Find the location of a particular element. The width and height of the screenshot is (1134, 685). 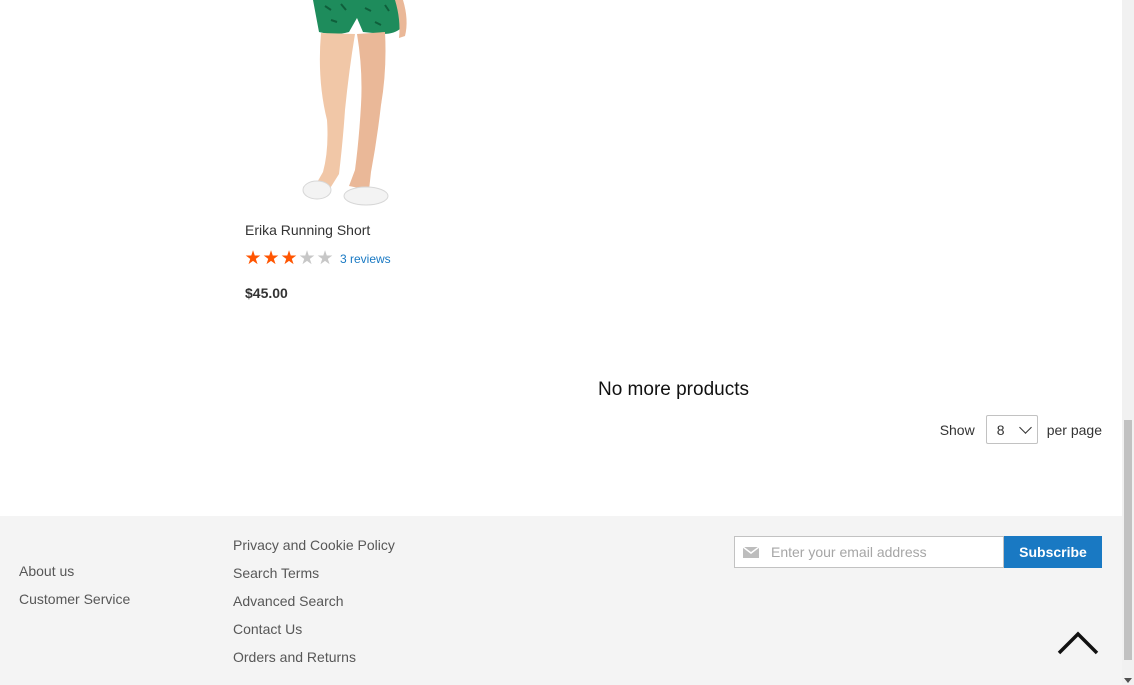

footer-link-privacy: Privacy and Cookie Policy is located at coordinates (314, 545).